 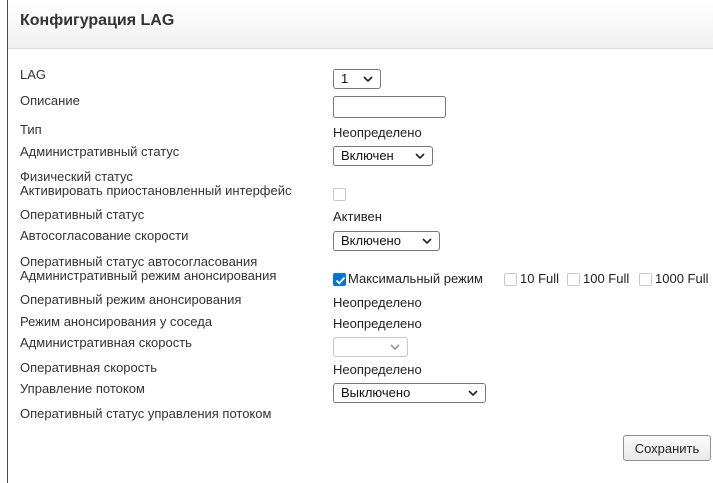 I want to click on advert-max-checkbox, so click(x=339, y=279).